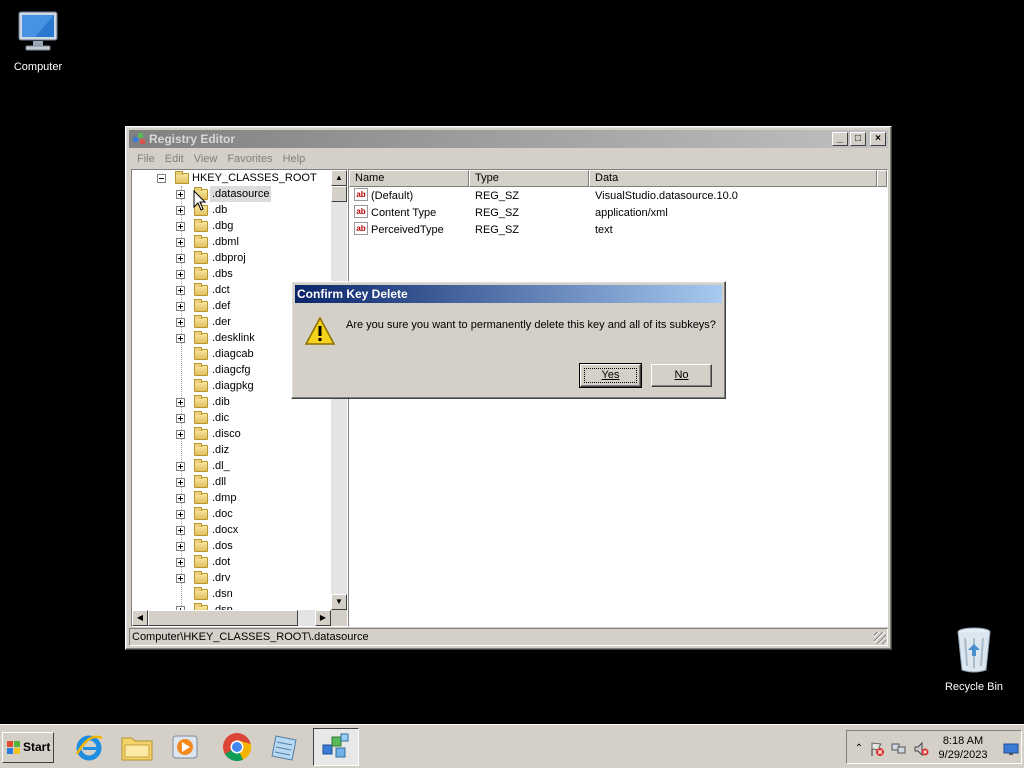 The width and height of the screenshot is (1024, 768). Describe the element at coordinates (232, 530) in the screenshot. I see `tree-item: .docx` at that location.